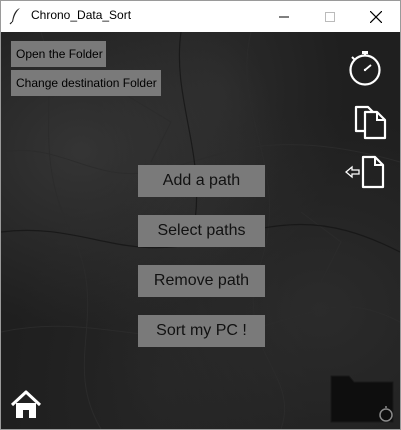  I want to click on maximize-button, so click(330, 16).